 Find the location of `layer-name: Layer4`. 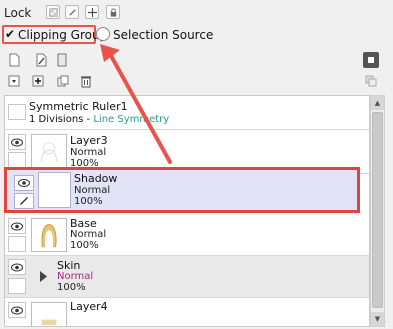

layer-name: Layer4 is located at coordinates (89, 306).